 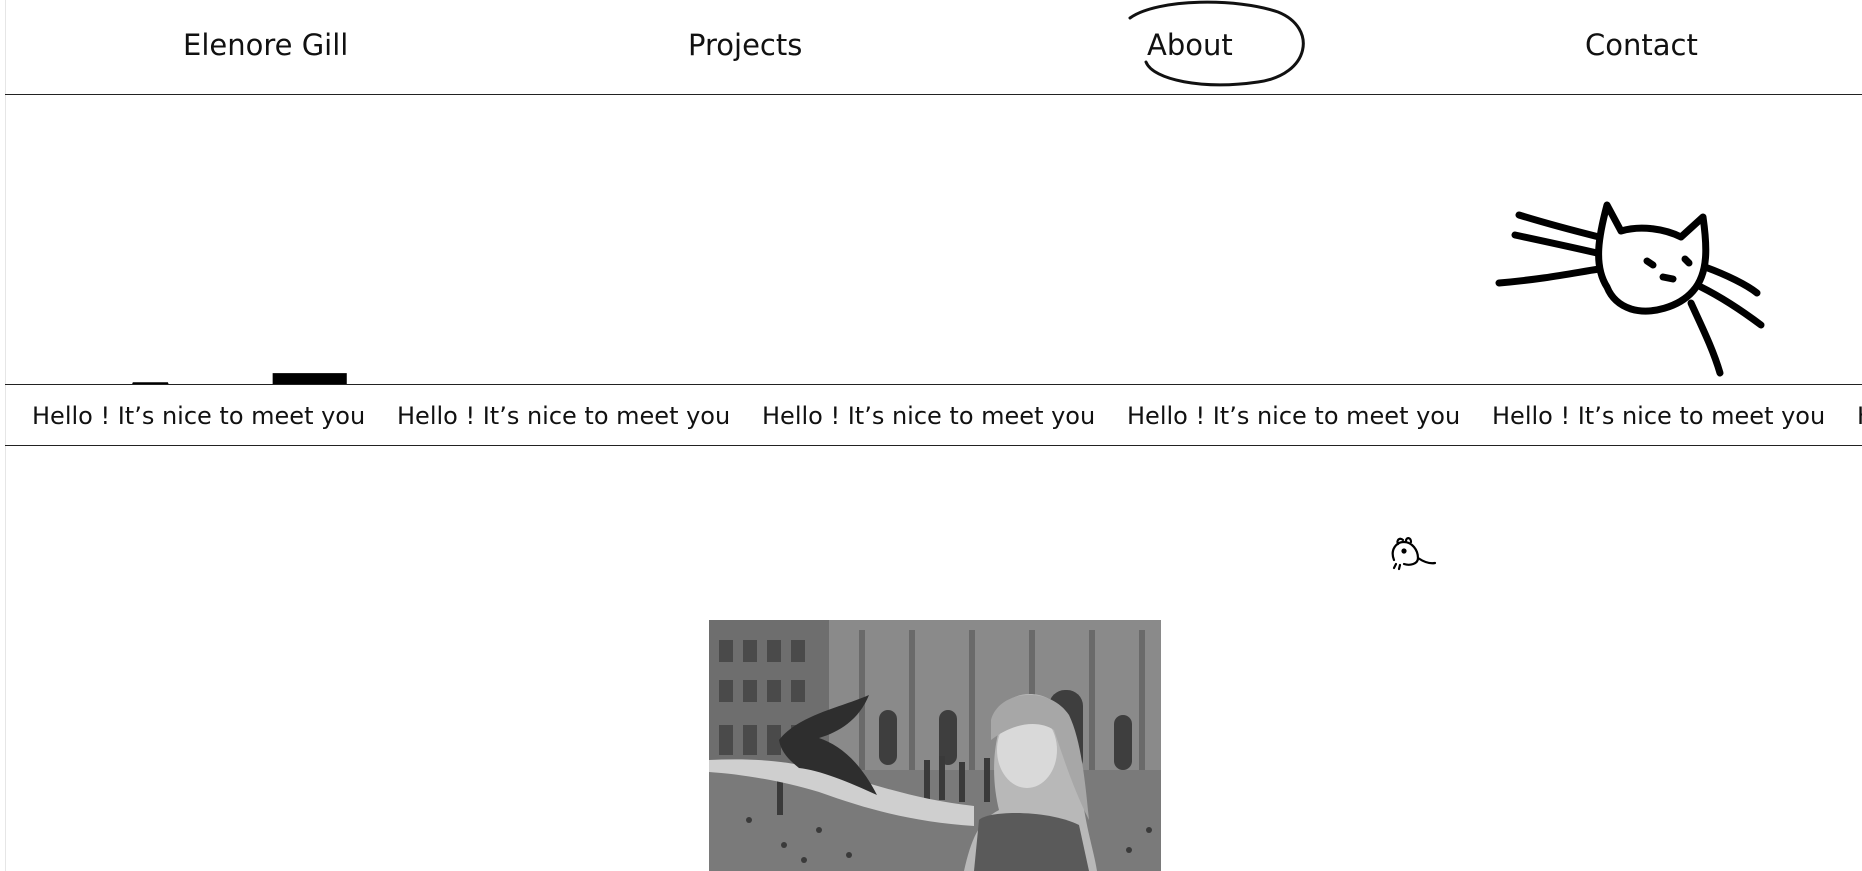 What do you see at coordinates (1414, 554) in the screenshot?
I see `mouse-doodle-icon` at bounding box center [1414, 554].